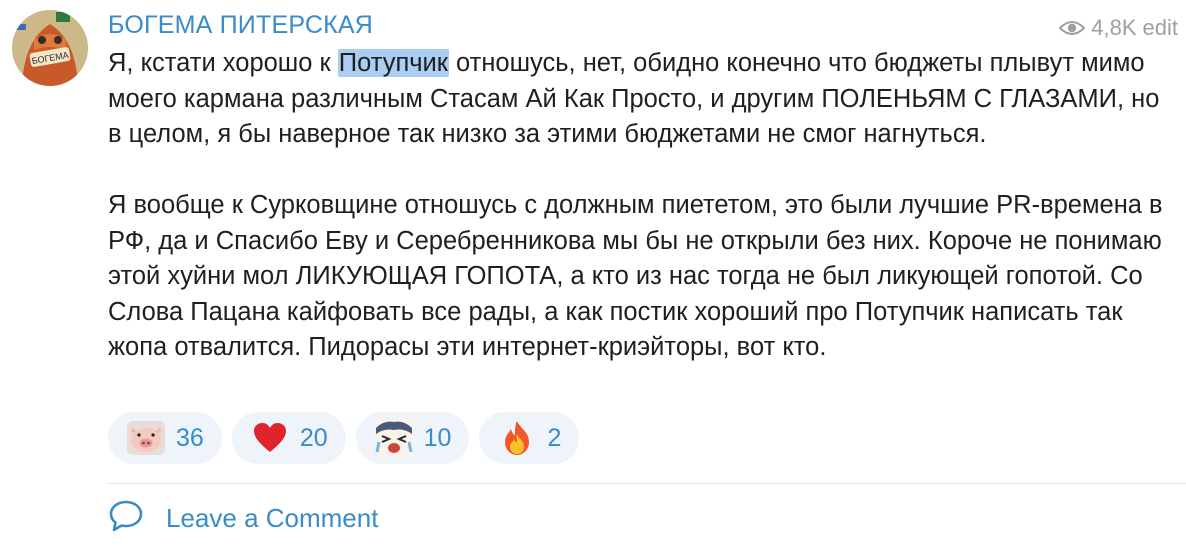  I want to click on reaction-count: 20, so click(313, 437).